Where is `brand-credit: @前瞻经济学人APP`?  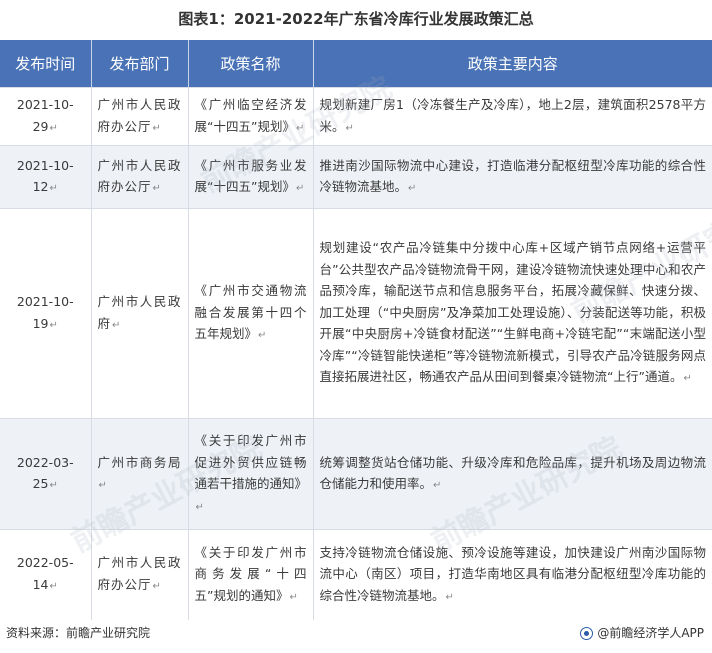
brand-credit: @前瞻经济学人APP is located at coordinates (642, 633).